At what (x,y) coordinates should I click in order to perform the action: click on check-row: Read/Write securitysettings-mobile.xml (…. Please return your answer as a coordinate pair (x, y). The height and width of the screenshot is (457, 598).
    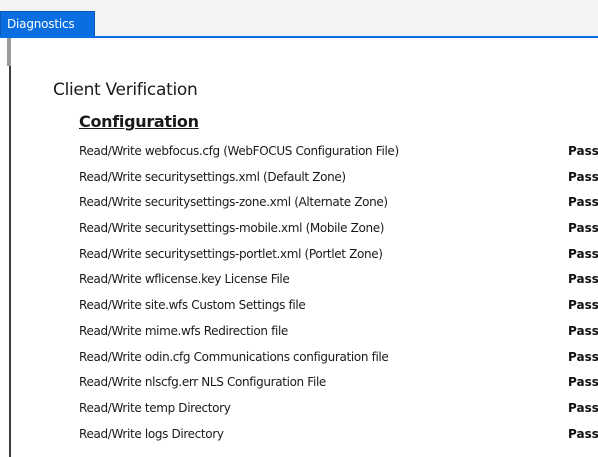
    Looking at the image, I should click on (304, 228).